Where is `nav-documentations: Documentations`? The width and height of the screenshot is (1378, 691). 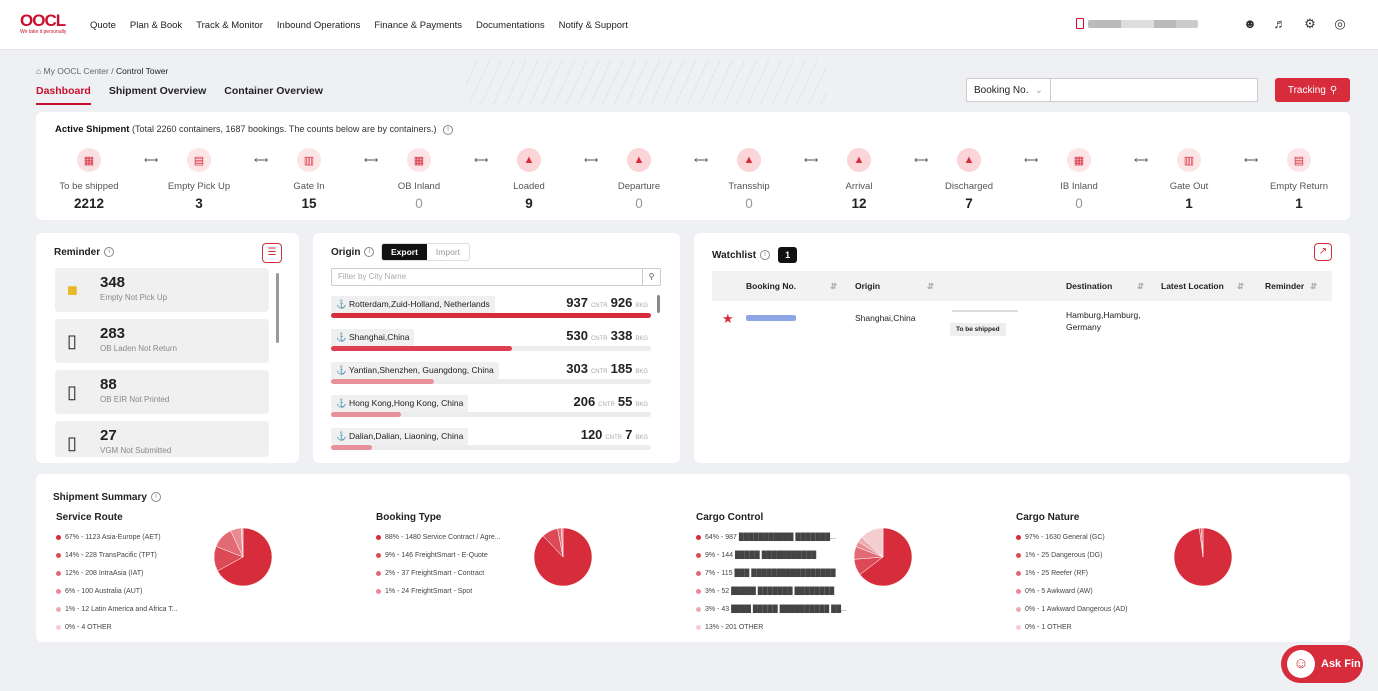 nav-documentations: Documentations is located at coordinates (510, 25).